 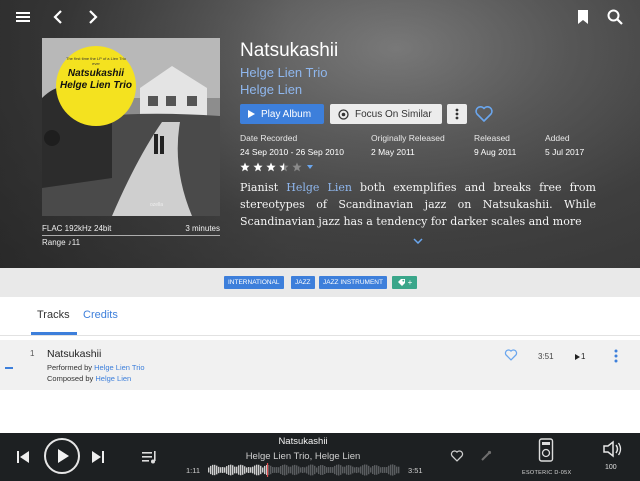 I want to click on rating-dropdown-icon, so click(x=310, y=167).